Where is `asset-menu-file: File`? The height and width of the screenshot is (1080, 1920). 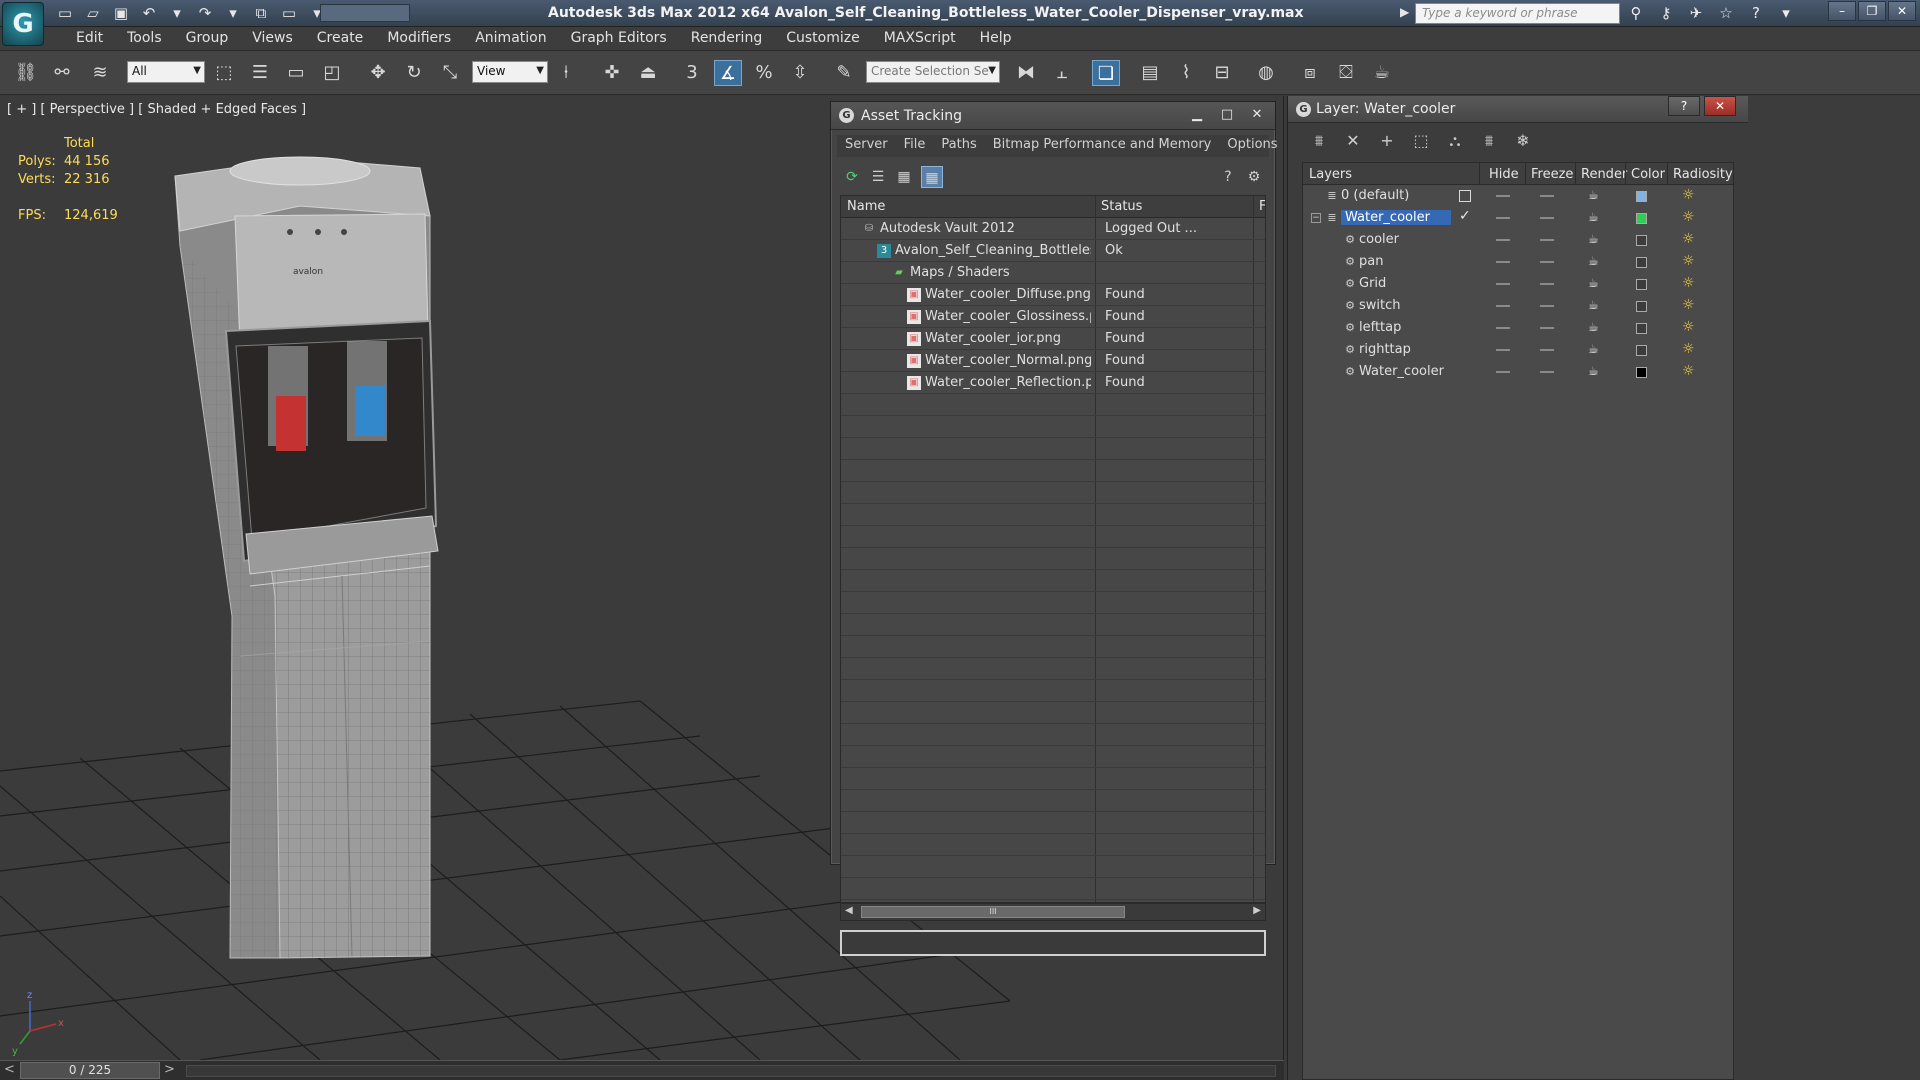 asset-menu-file: File is located at coordinates (915, 146).